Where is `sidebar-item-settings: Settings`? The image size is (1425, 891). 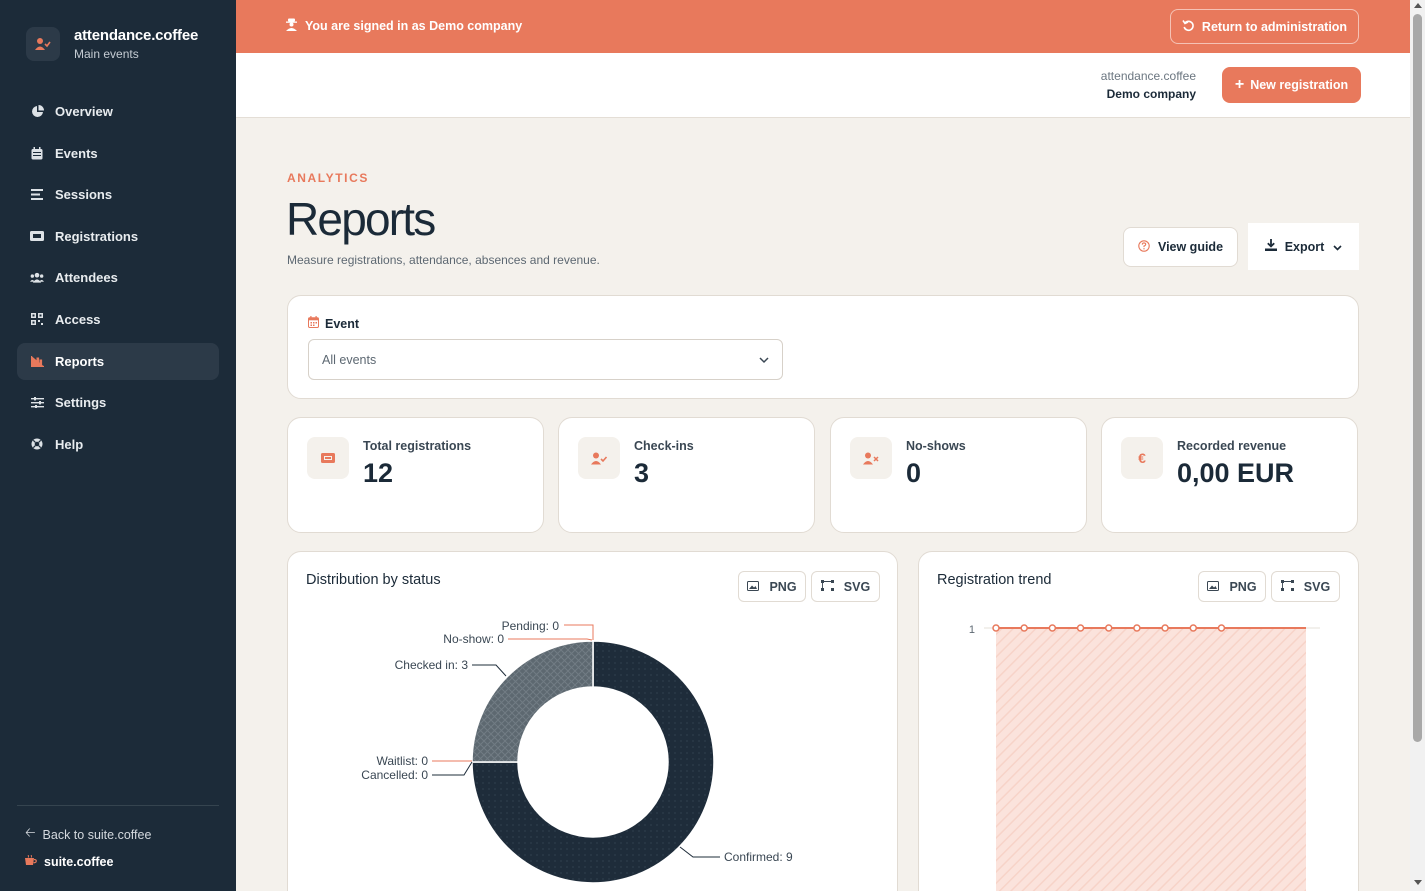
sidebar-item-settings: Settings is located at coordinates (118, 402).